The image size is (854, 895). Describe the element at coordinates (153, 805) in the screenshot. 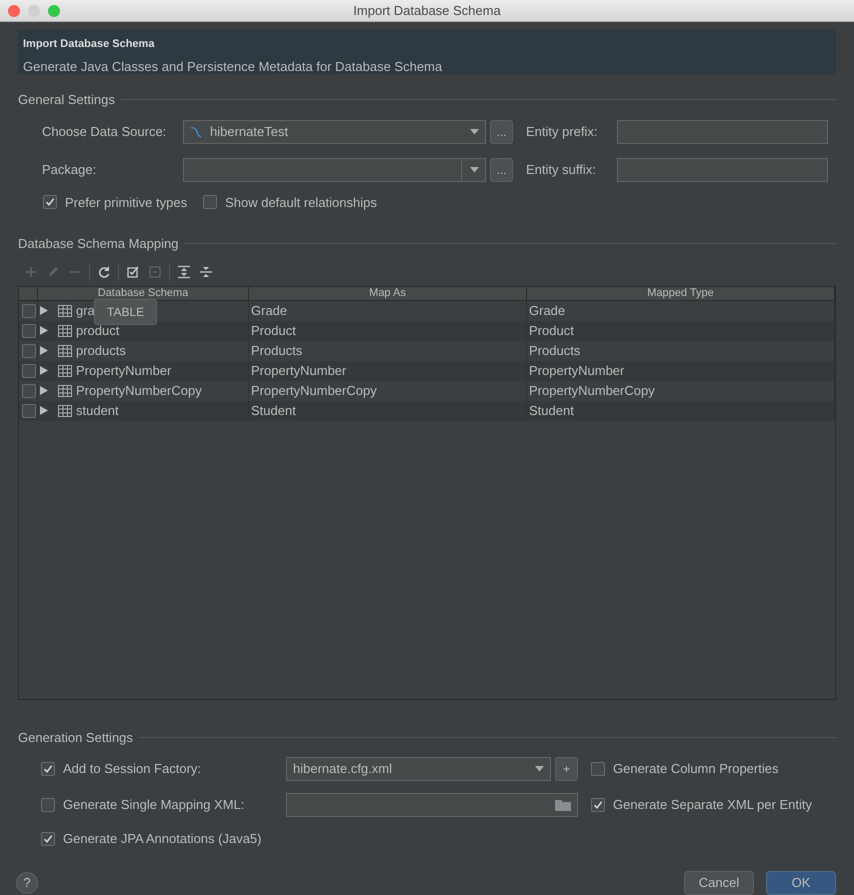

I see `checkbox-label: Generate Single Mapping XML:` at that location.